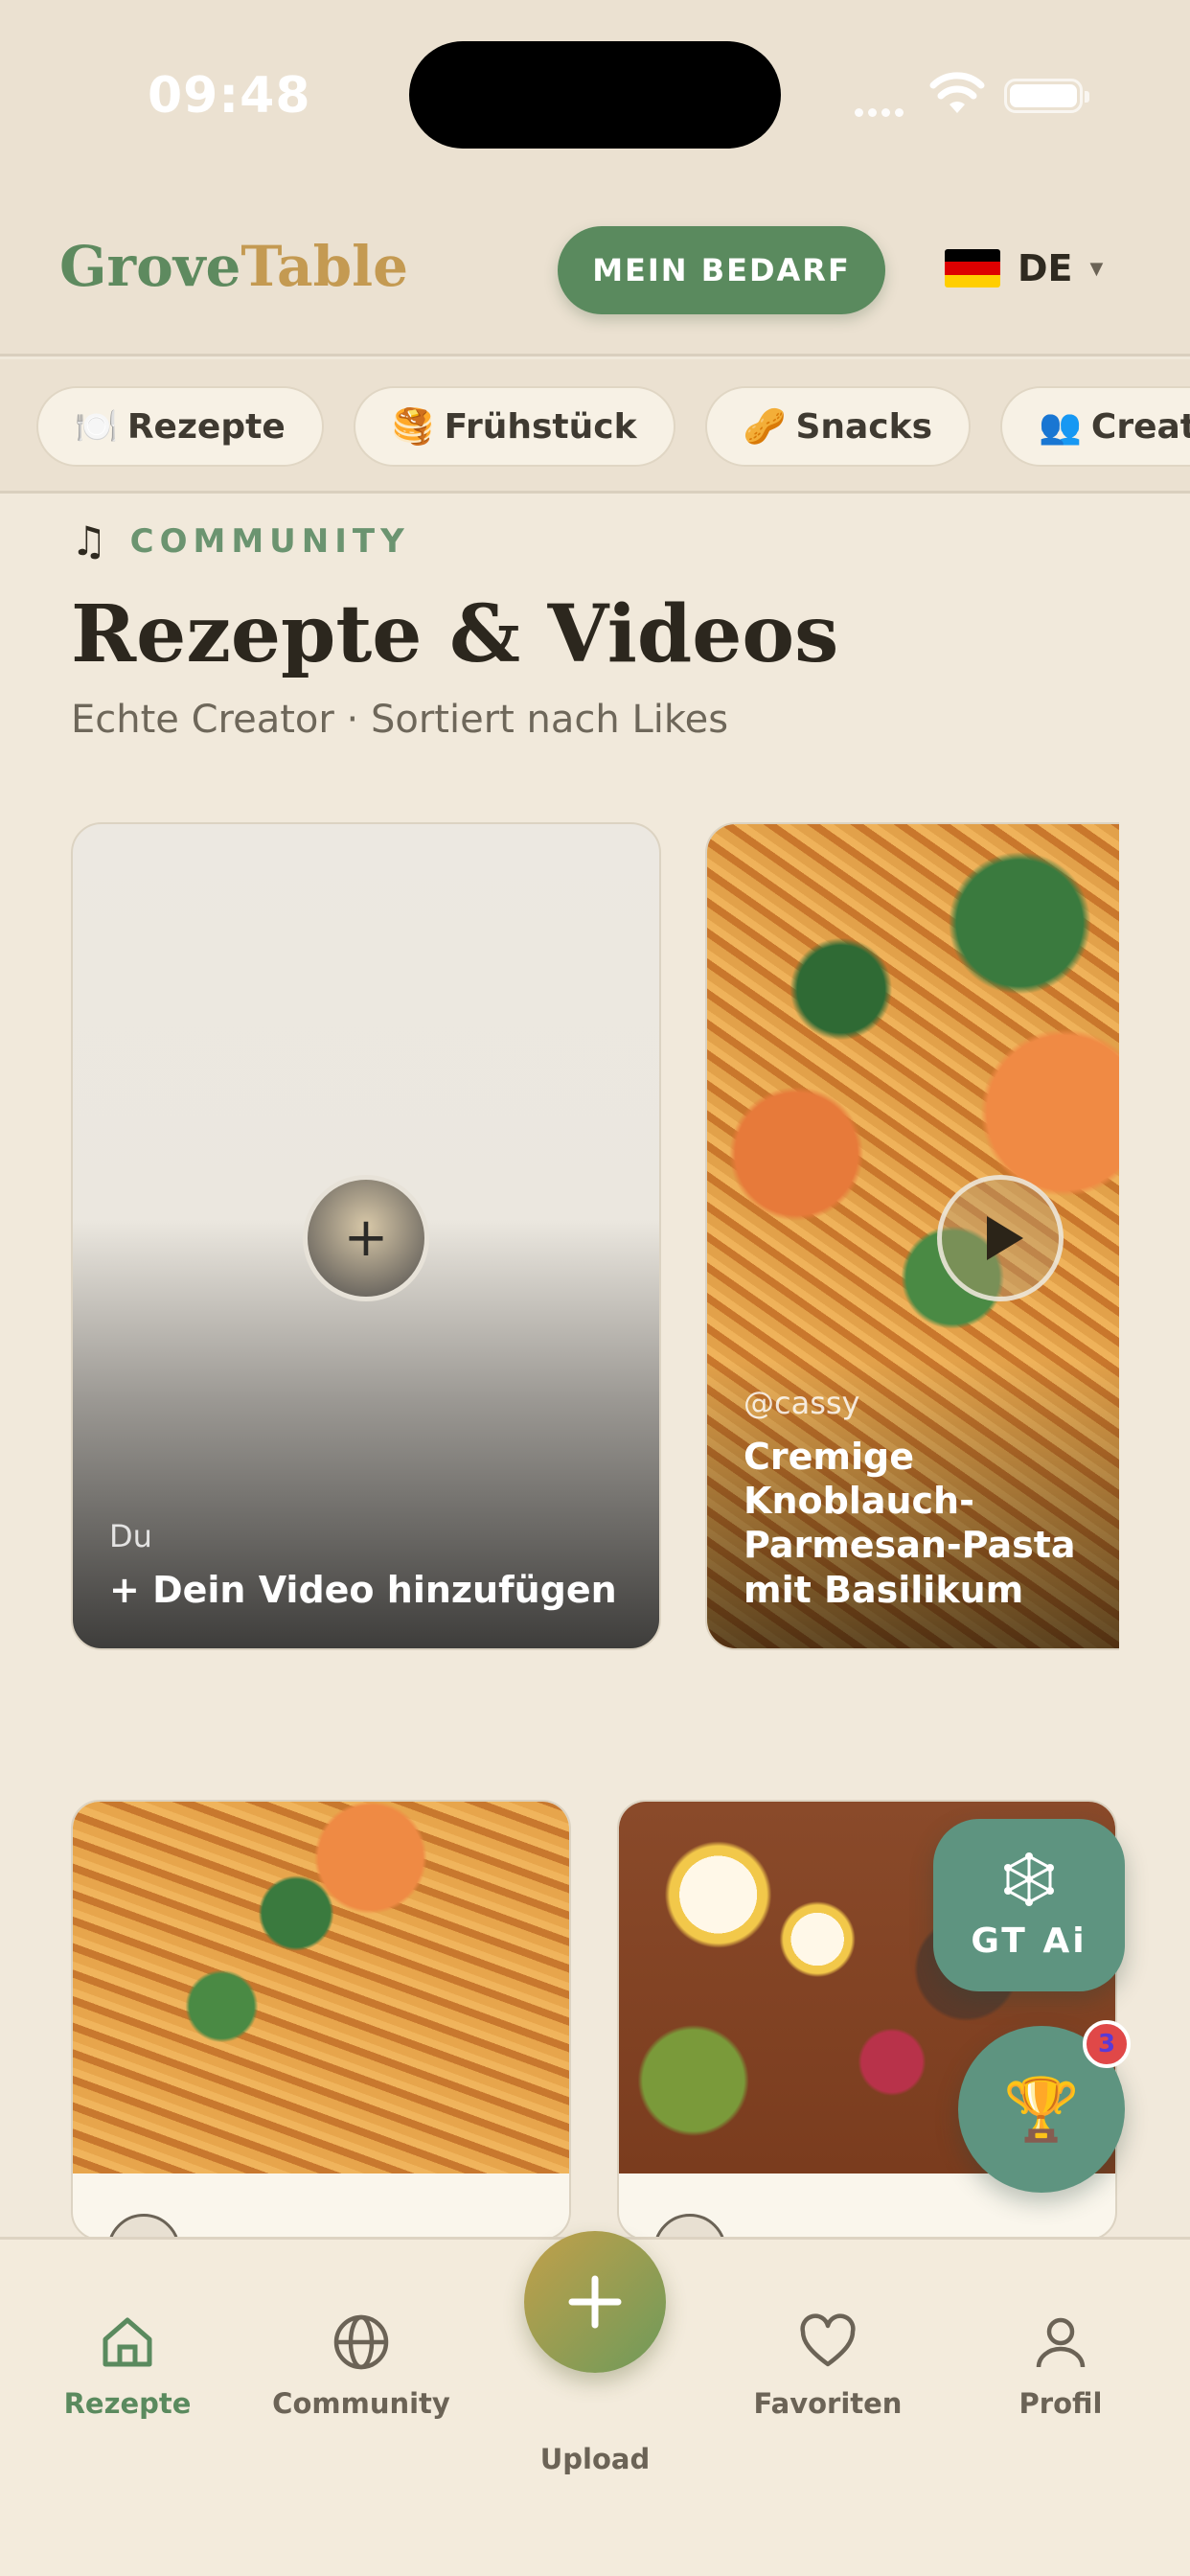 The image size is (1190, 2576). What do you see at coordinates (374, 1565) in the screenshot?
I see `card-meta: Du + Dein Video hinzufügen` at bounding box center [374, 1565].